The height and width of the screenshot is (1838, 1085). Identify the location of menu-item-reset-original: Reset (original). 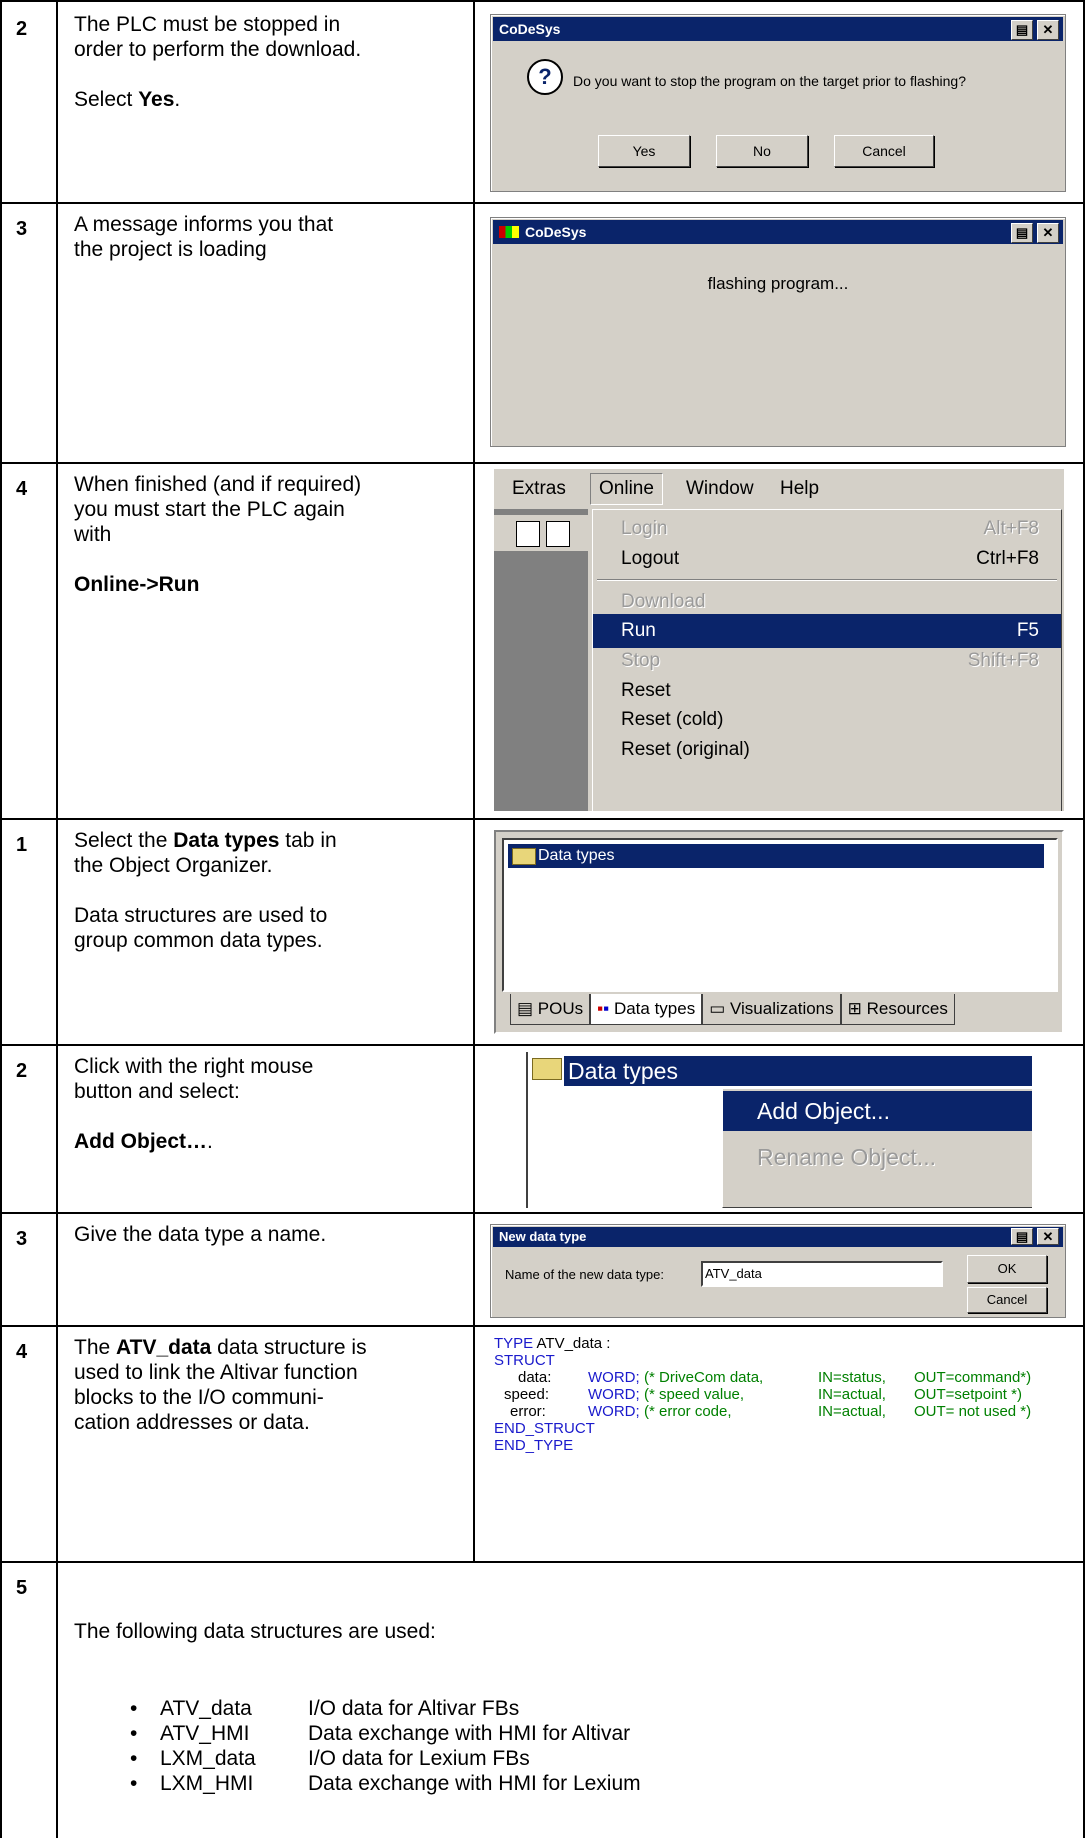
(827, 750).